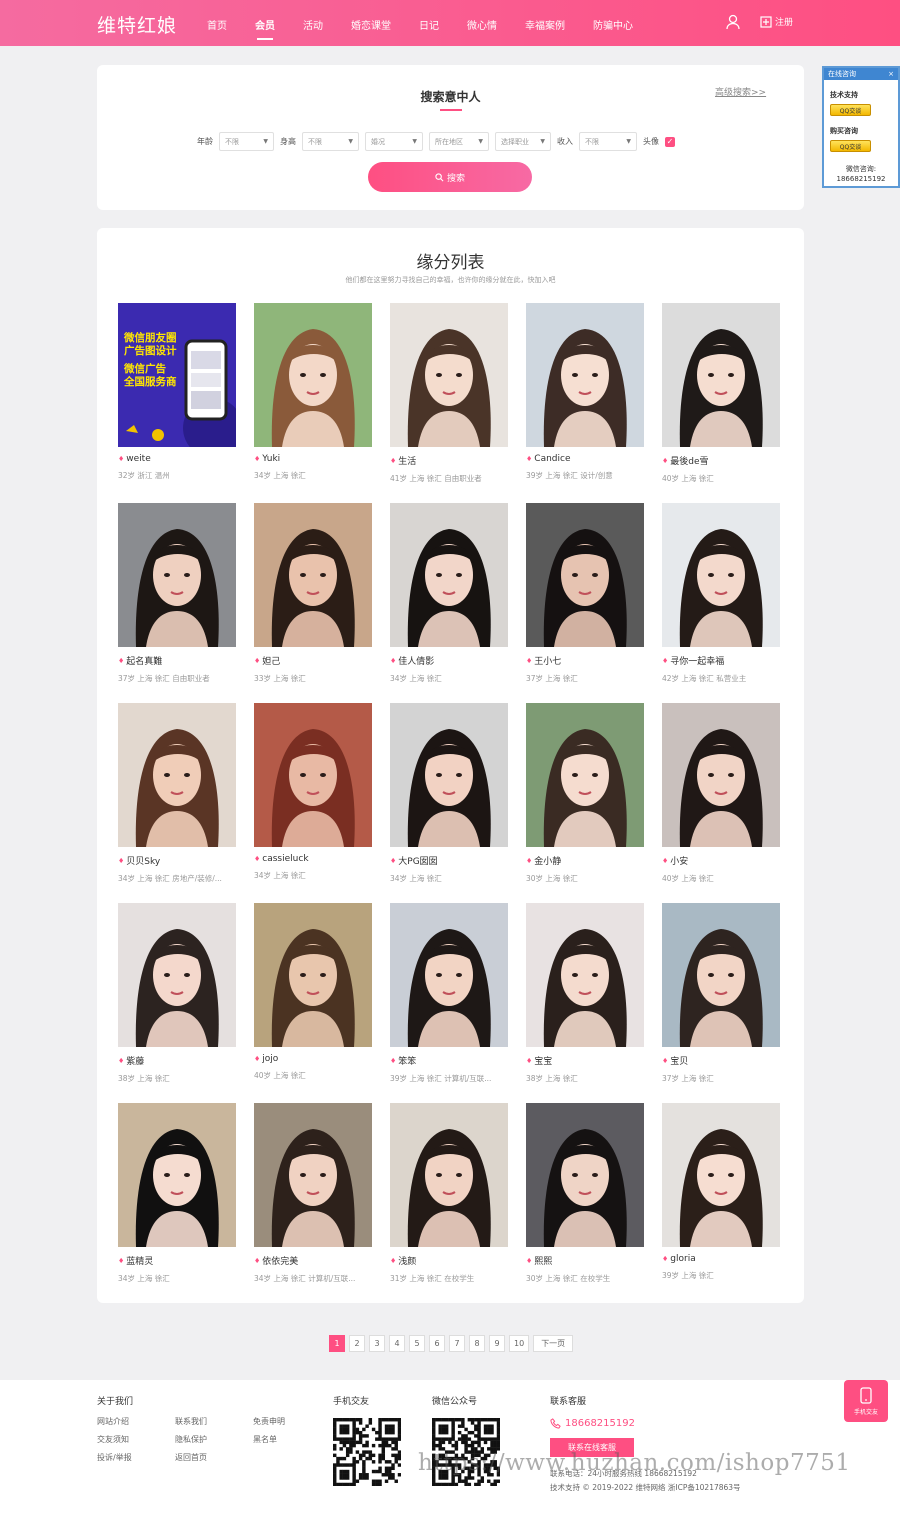  What do you see at coordinates (313, 661) in the screenshot?
I see `member-name: ♦ 妲己` at bounding box center [313, 661].